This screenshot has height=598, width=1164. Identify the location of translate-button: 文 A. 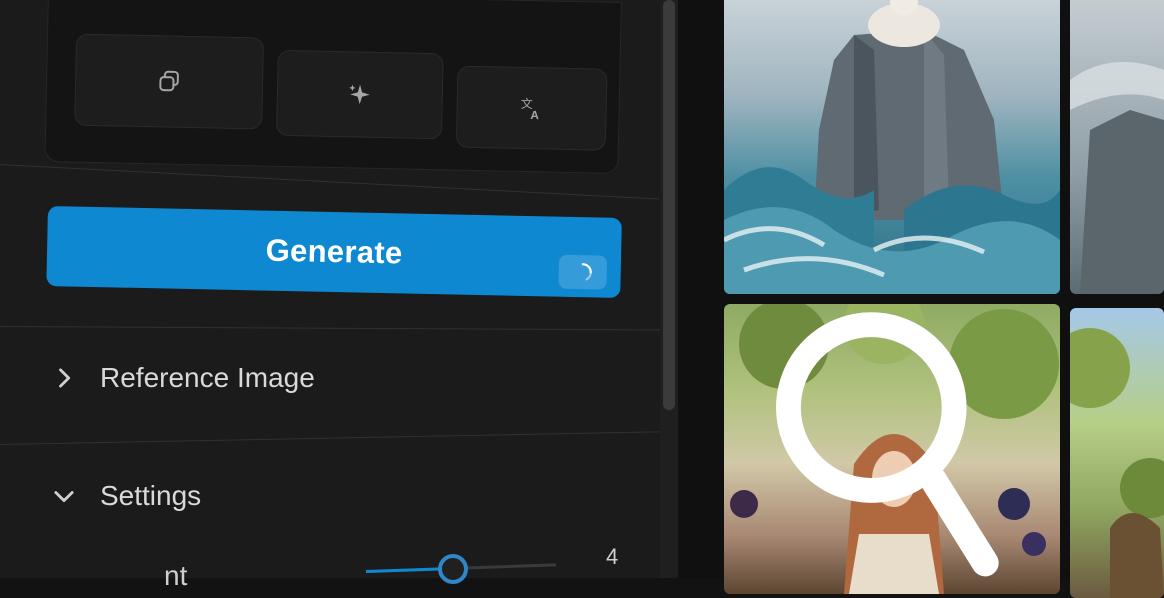
(531, 108).